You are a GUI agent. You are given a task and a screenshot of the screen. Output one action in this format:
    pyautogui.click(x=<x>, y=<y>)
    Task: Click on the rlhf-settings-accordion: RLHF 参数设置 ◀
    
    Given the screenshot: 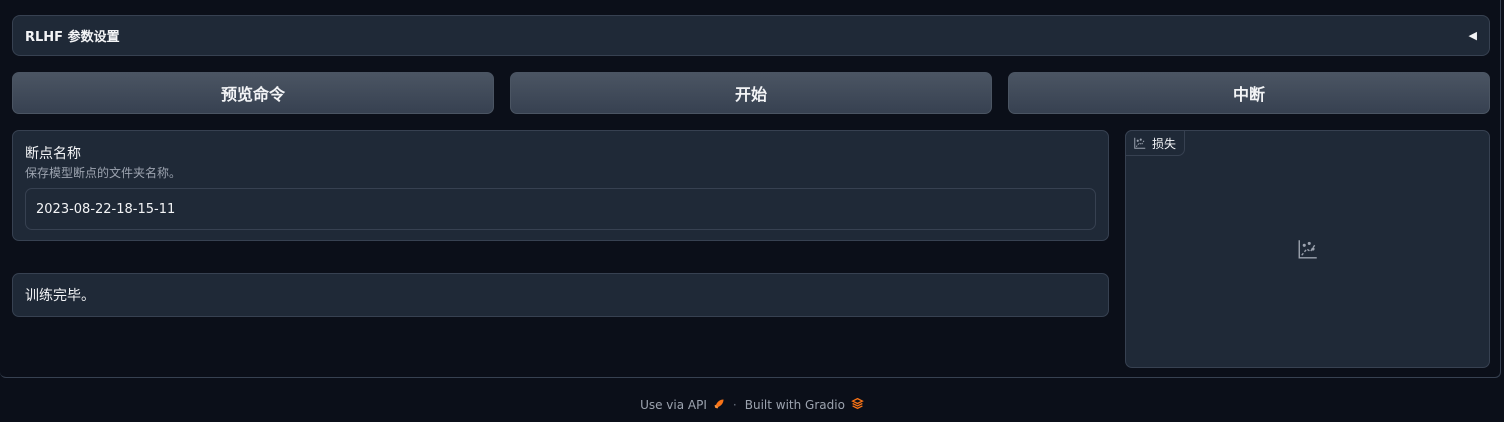 What is the action you would take?
    pyautogui.click(x=751, y=35)
    